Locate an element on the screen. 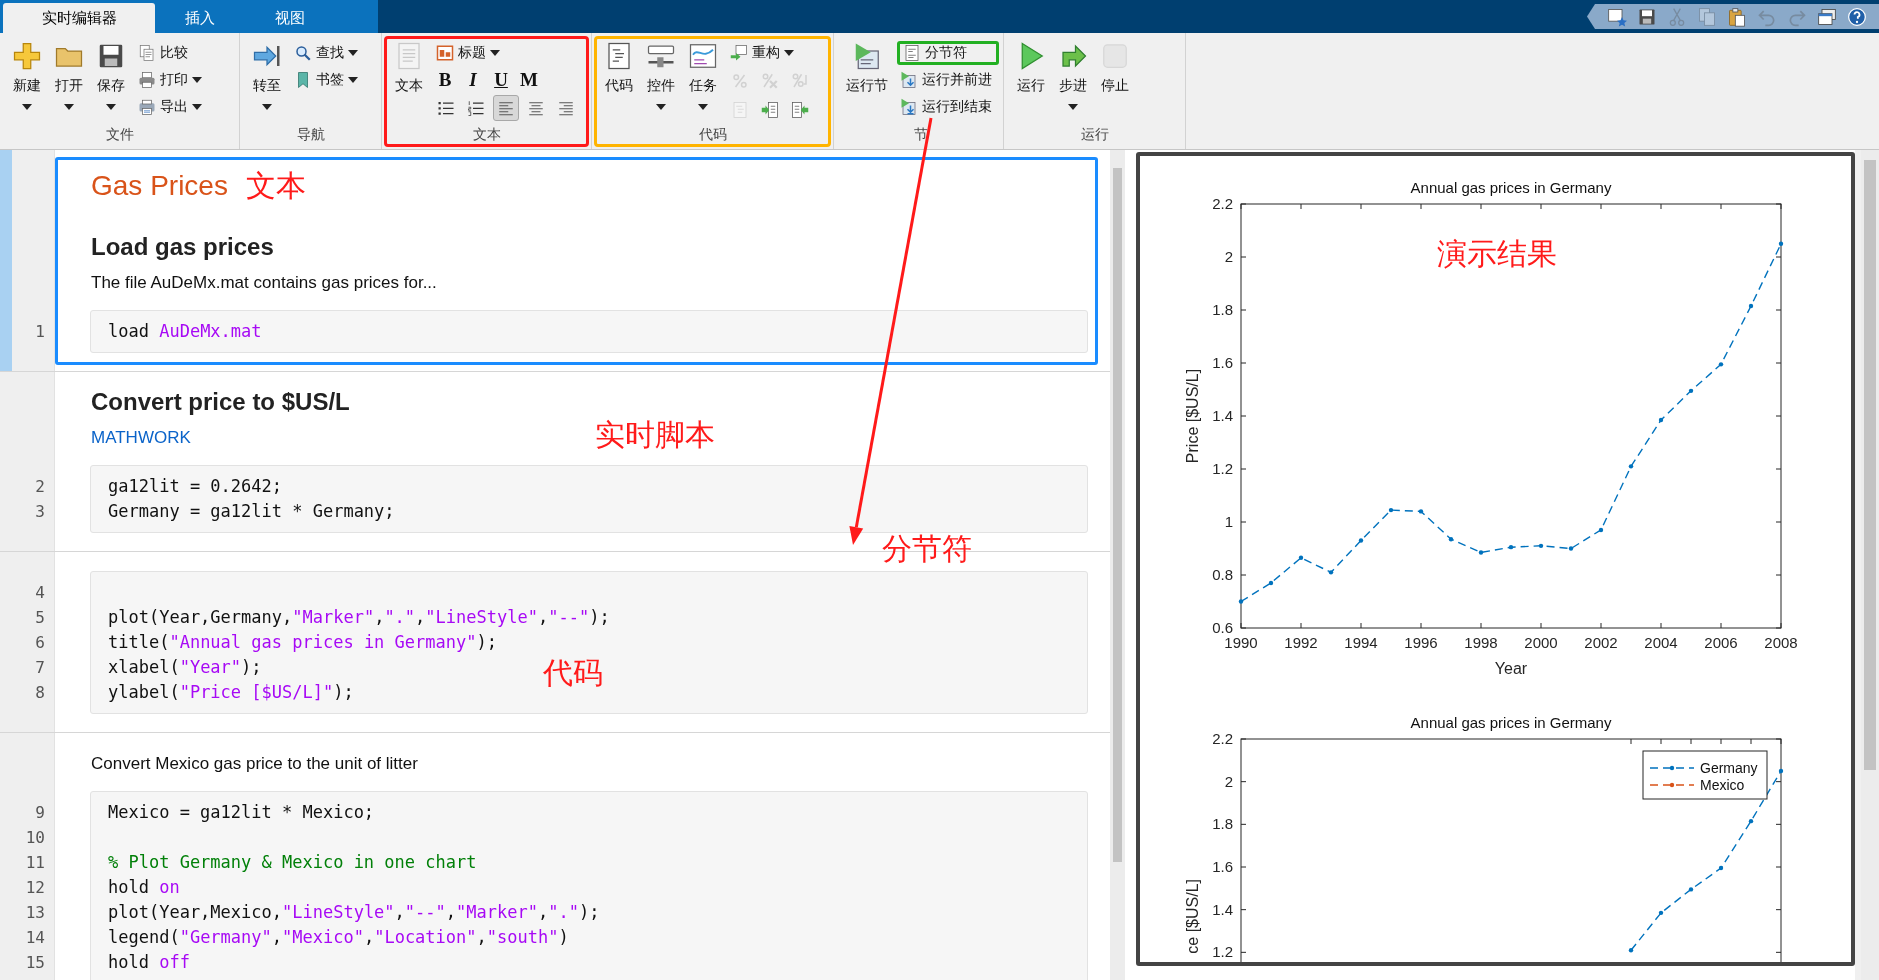 This screenshot has height=980, width=1879. code-line: ga12lit = 0.2642; is located at coordinates (195, 486).